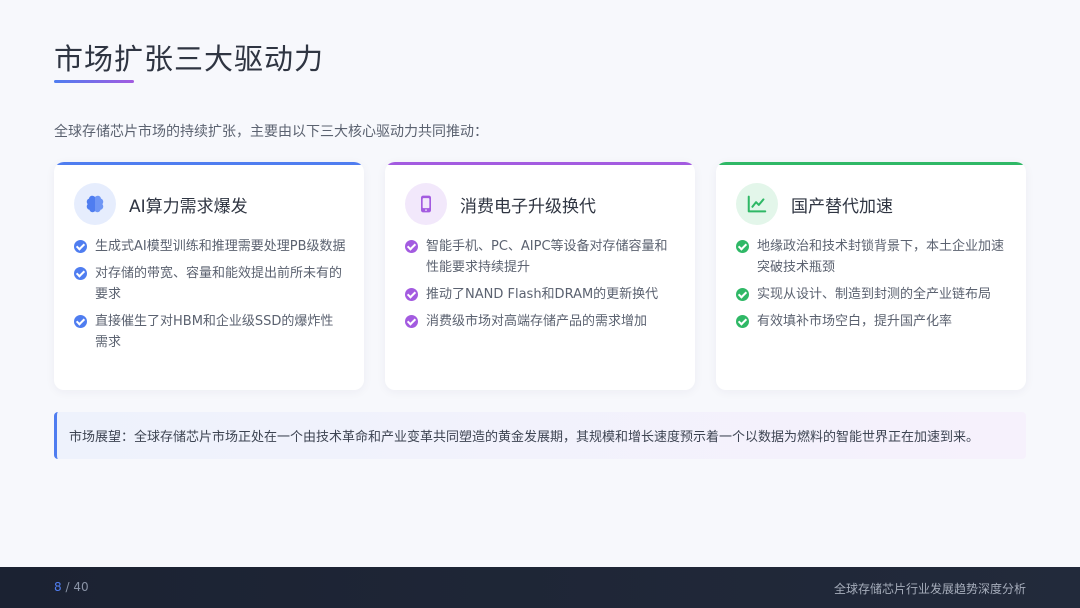  I want to click on list-item-text: 智能手机、PC、AIPC等设备对存储容量和性能要求持续提升, so click(547, 257).